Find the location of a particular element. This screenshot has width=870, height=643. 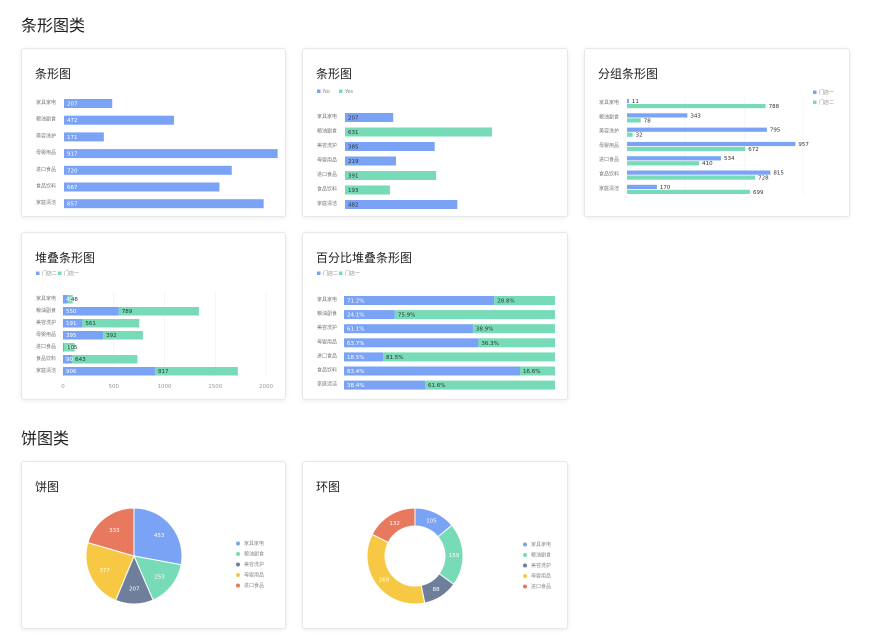

bar-value-label: 391 is located at coordinates (353, 177).